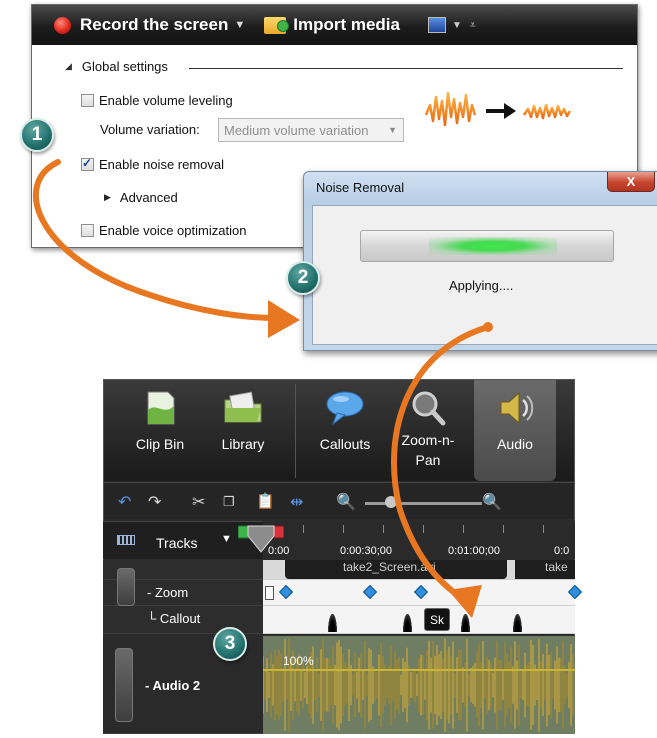 The height and width of the screenshot is (738, 657). I want to click on video-clip-label: take, so click(556, 567).